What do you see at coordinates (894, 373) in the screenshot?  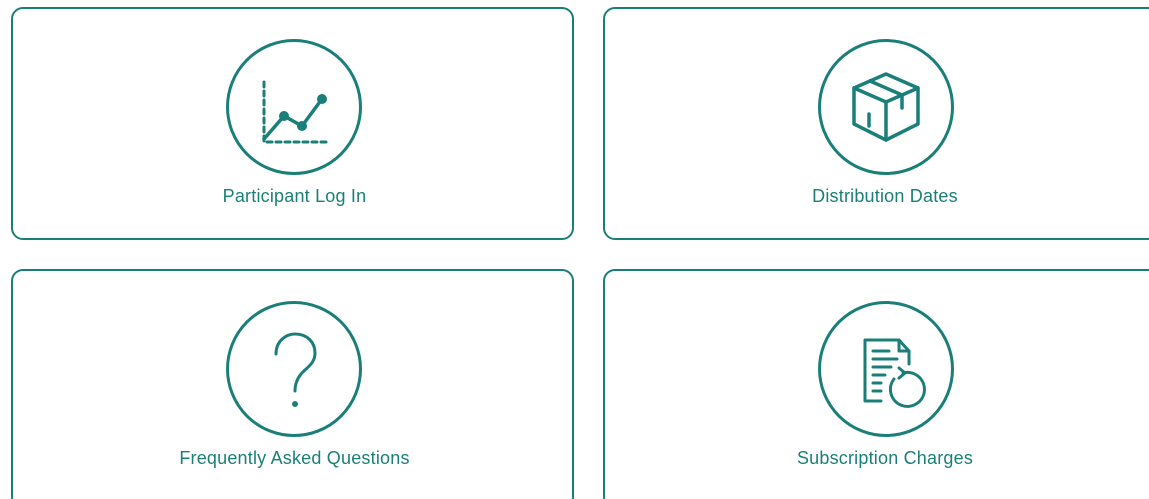 I see `document-refresh-icon` at bounding box center [894, 373].